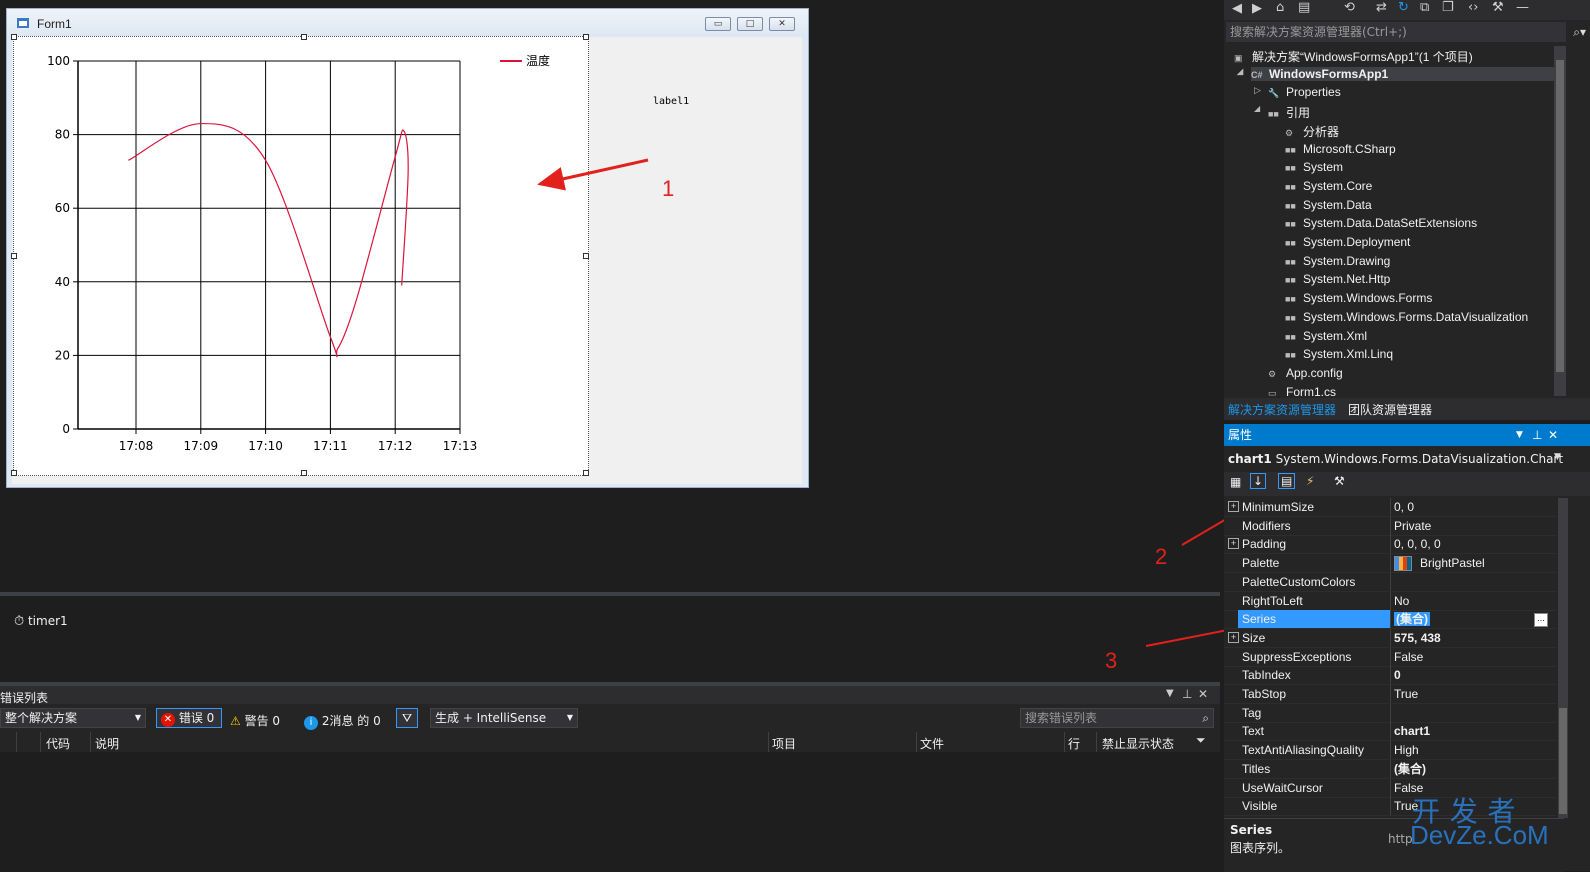 The width and height of the screenshot is (1590, 872). What do you see at coordinates (1390, 769) in the screenshot?
I see `property-row: Titles (集合)` at bounding box center [1390, 769].